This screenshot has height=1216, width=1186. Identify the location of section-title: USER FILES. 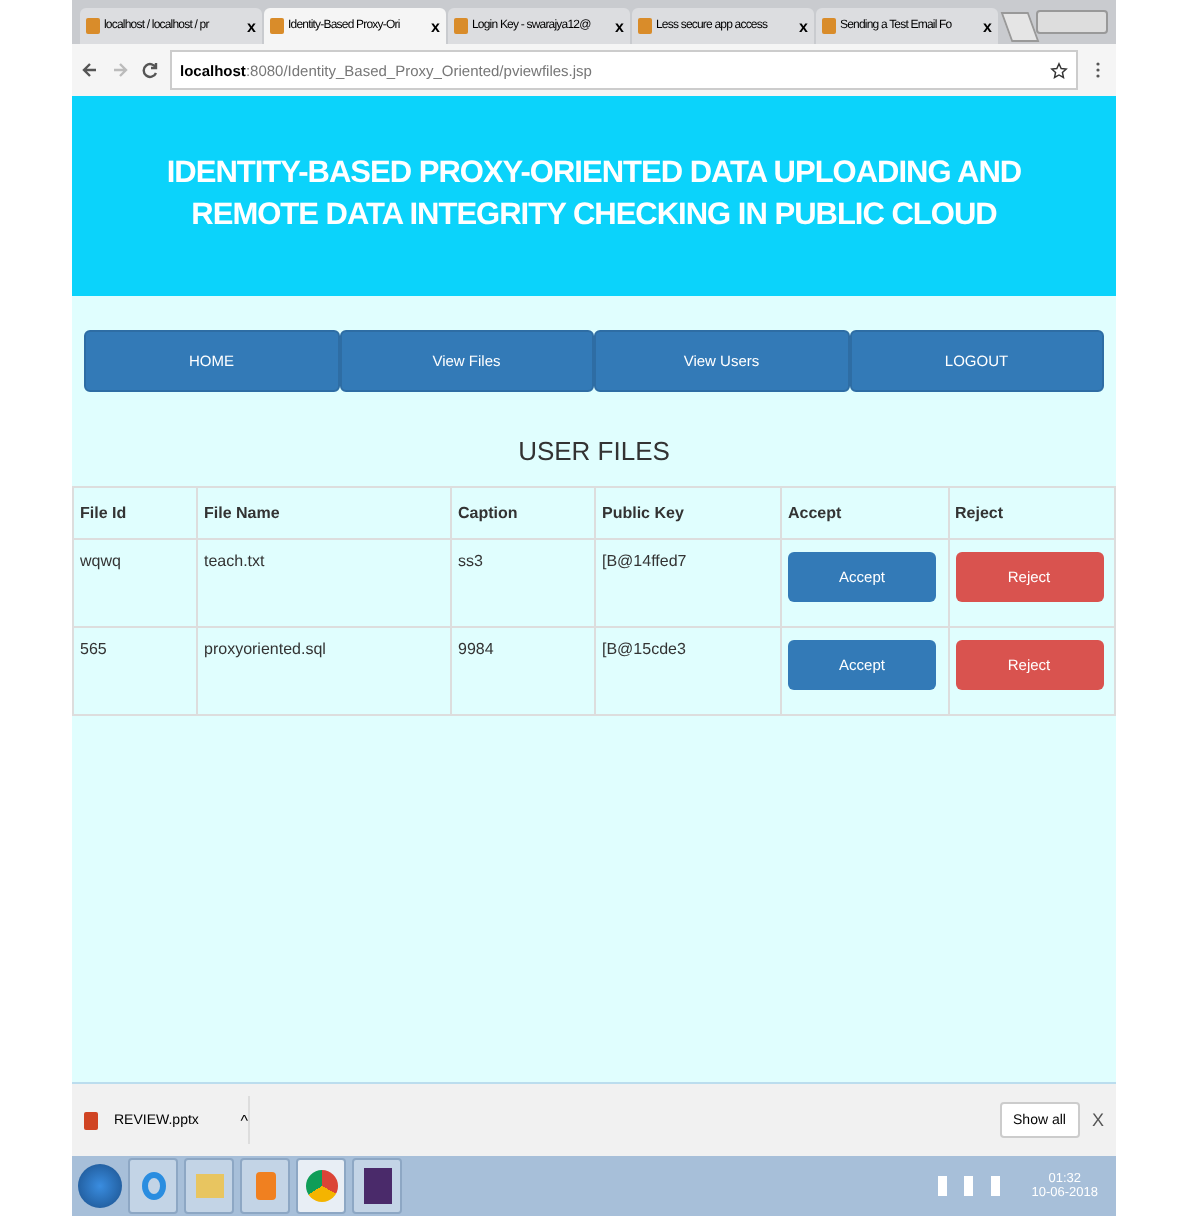
(594, 451).